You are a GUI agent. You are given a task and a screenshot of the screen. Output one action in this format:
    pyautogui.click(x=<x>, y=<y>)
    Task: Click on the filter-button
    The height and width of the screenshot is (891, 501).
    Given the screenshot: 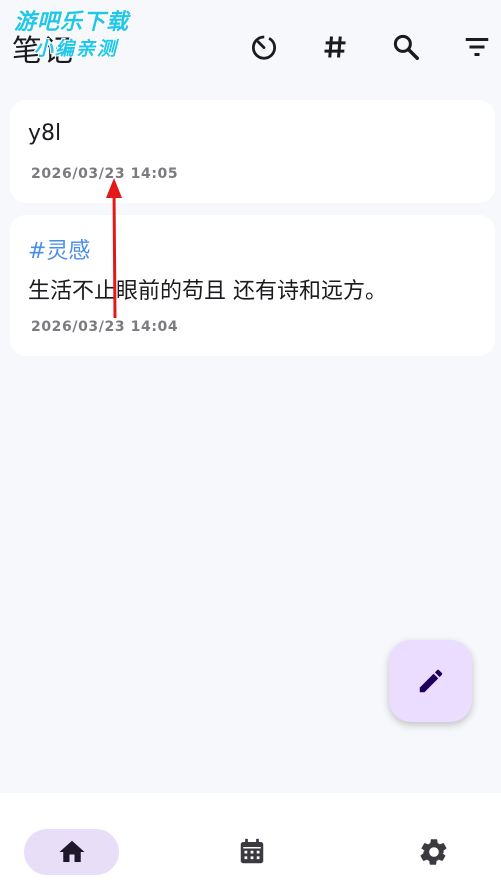 What is the action you would take?
    pyautogui.click(x=477, y=47)
    